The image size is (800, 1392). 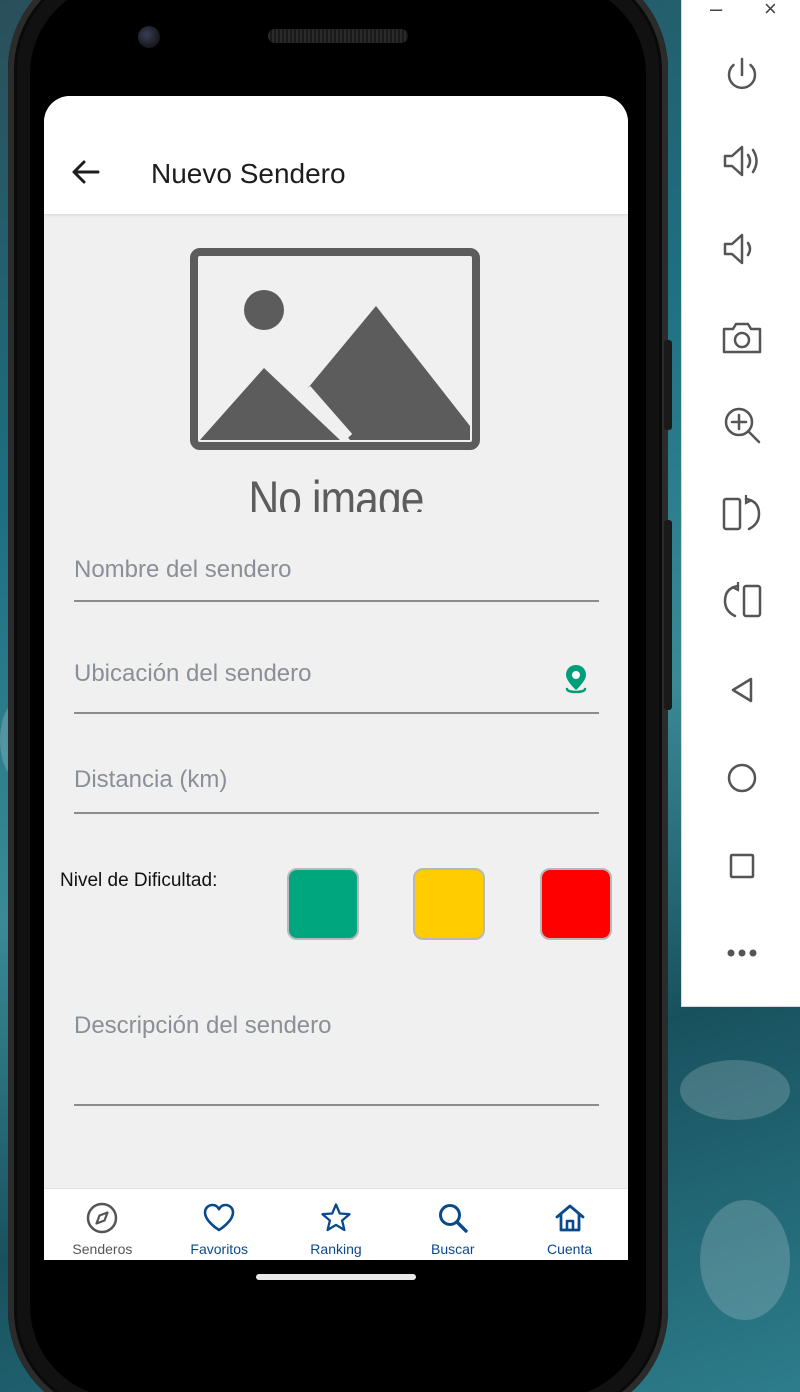 I want to click on more-icon, so click(x=742, y=953).